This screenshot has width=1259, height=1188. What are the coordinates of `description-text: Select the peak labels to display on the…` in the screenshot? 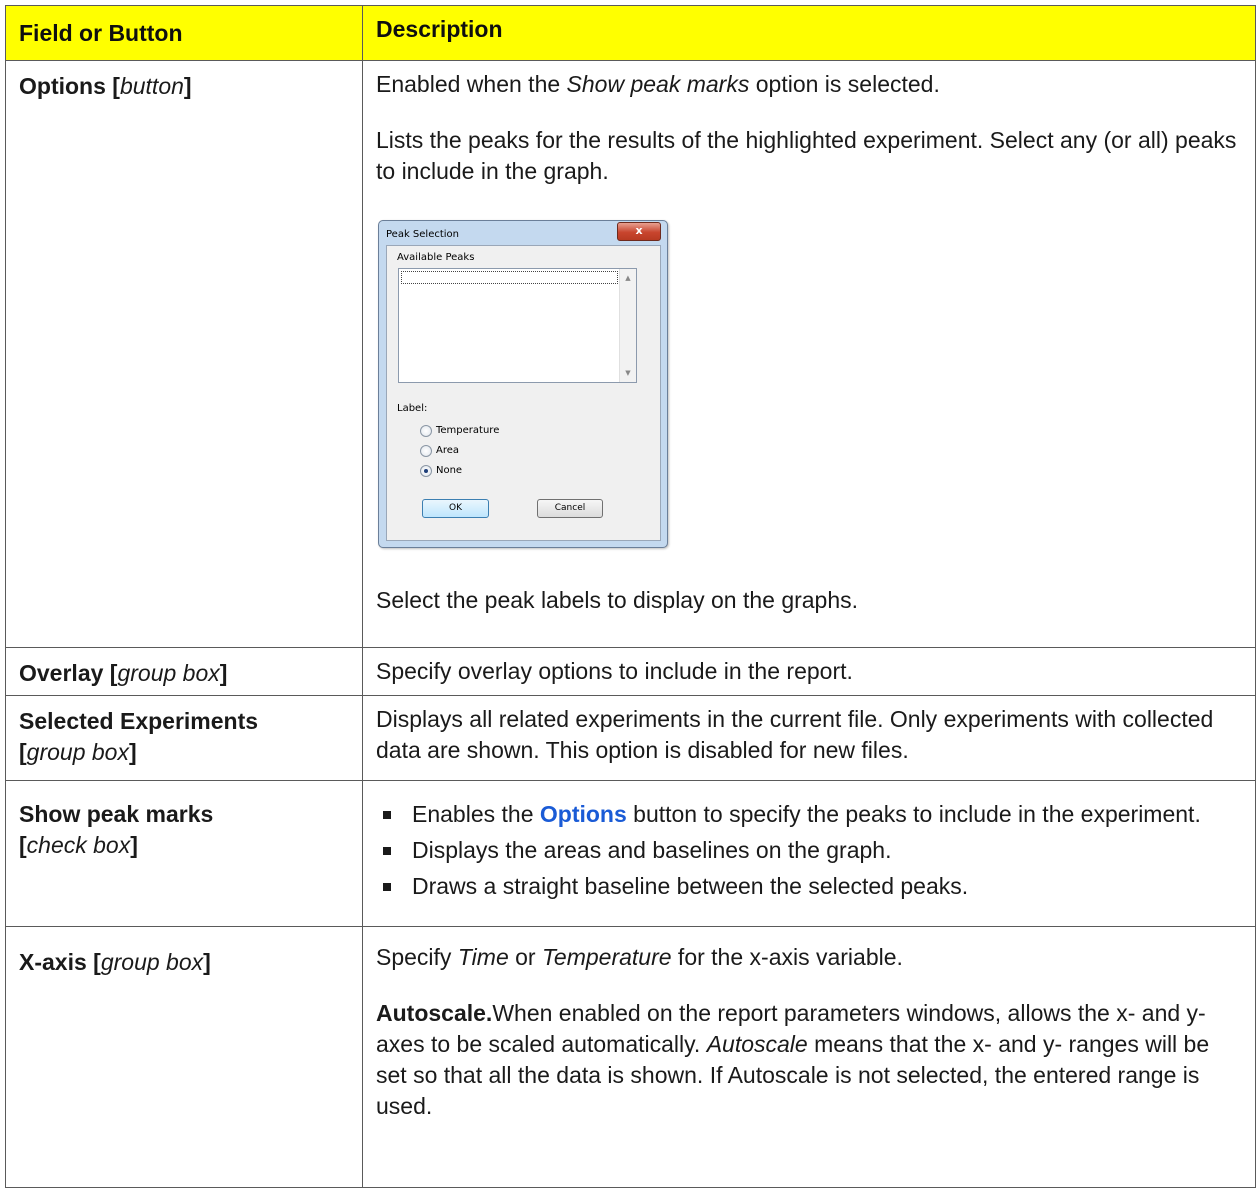 It's located at (617, 600).